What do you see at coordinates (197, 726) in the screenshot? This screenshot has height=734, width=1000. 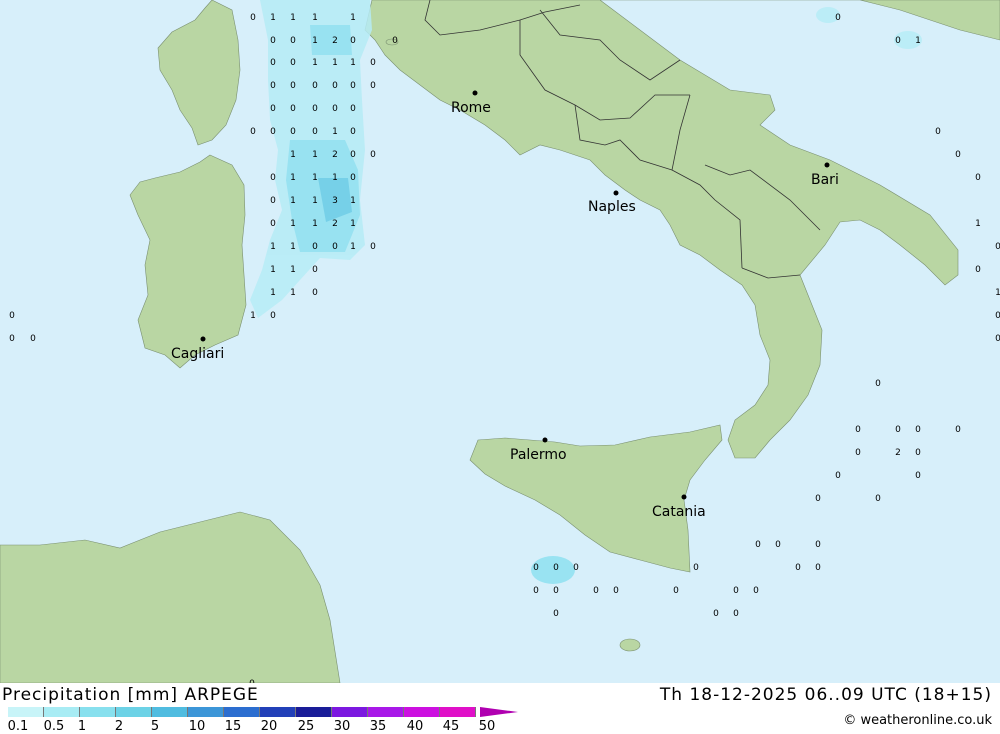 I see `legend-label: 10` at bounding box center [197, 726].